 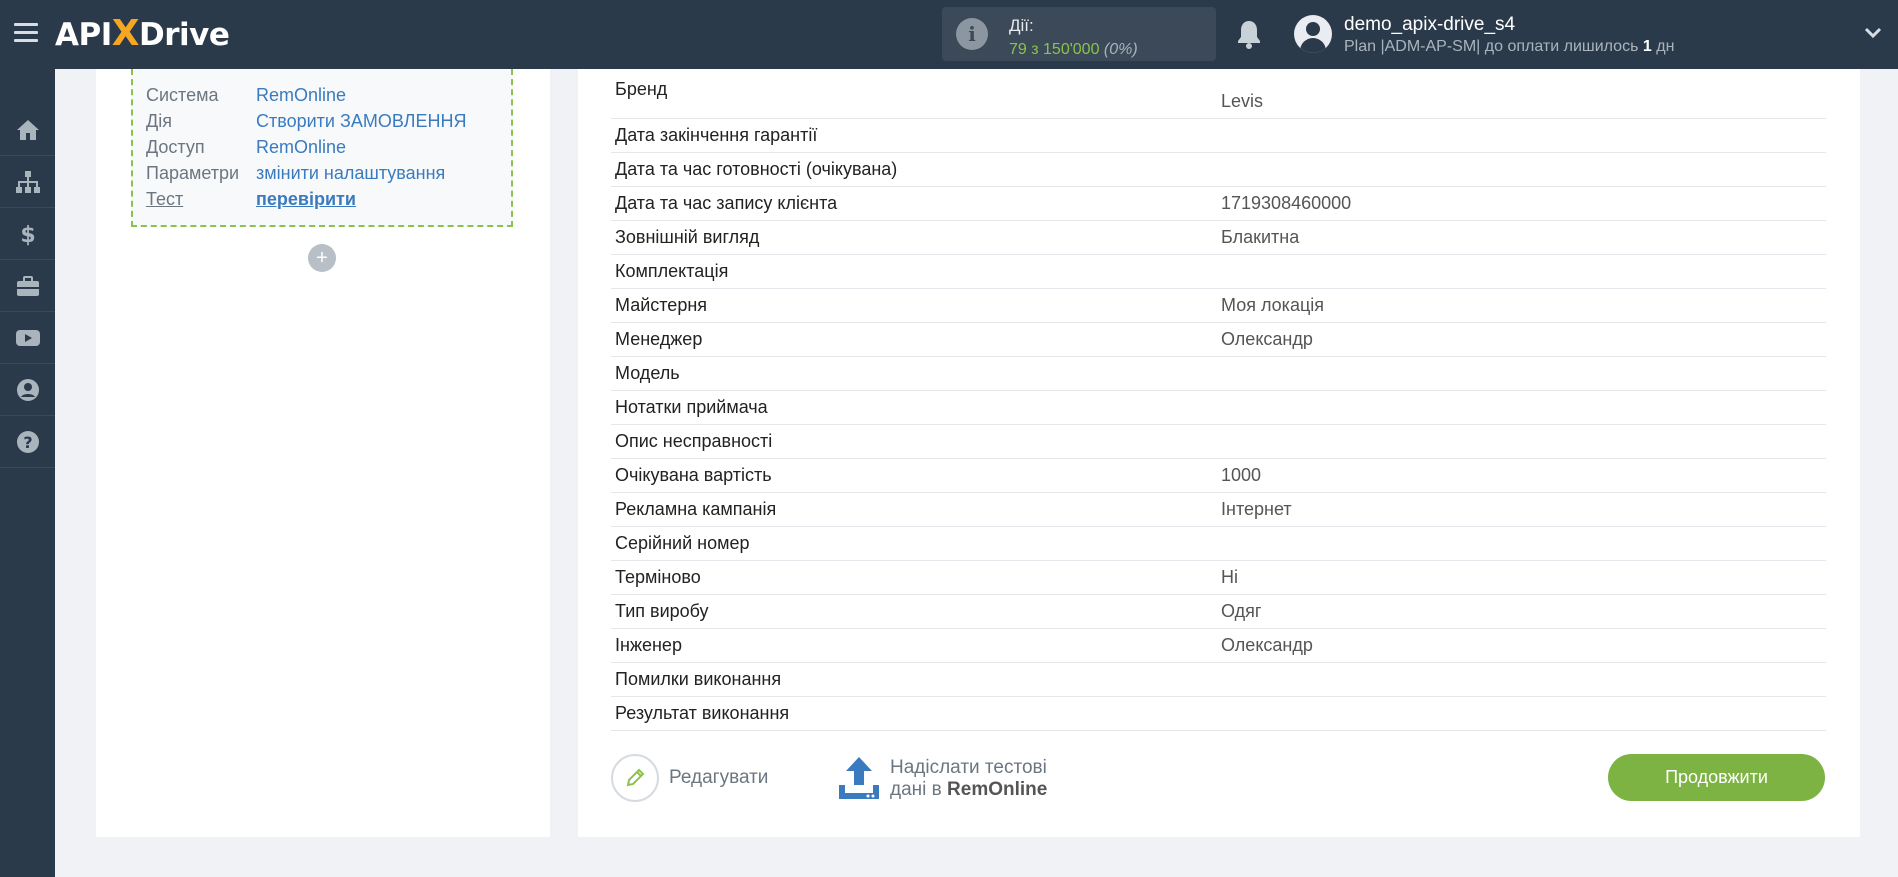 I want to click on step-row-system: Система RemOnline, so click(x=246, y=95).